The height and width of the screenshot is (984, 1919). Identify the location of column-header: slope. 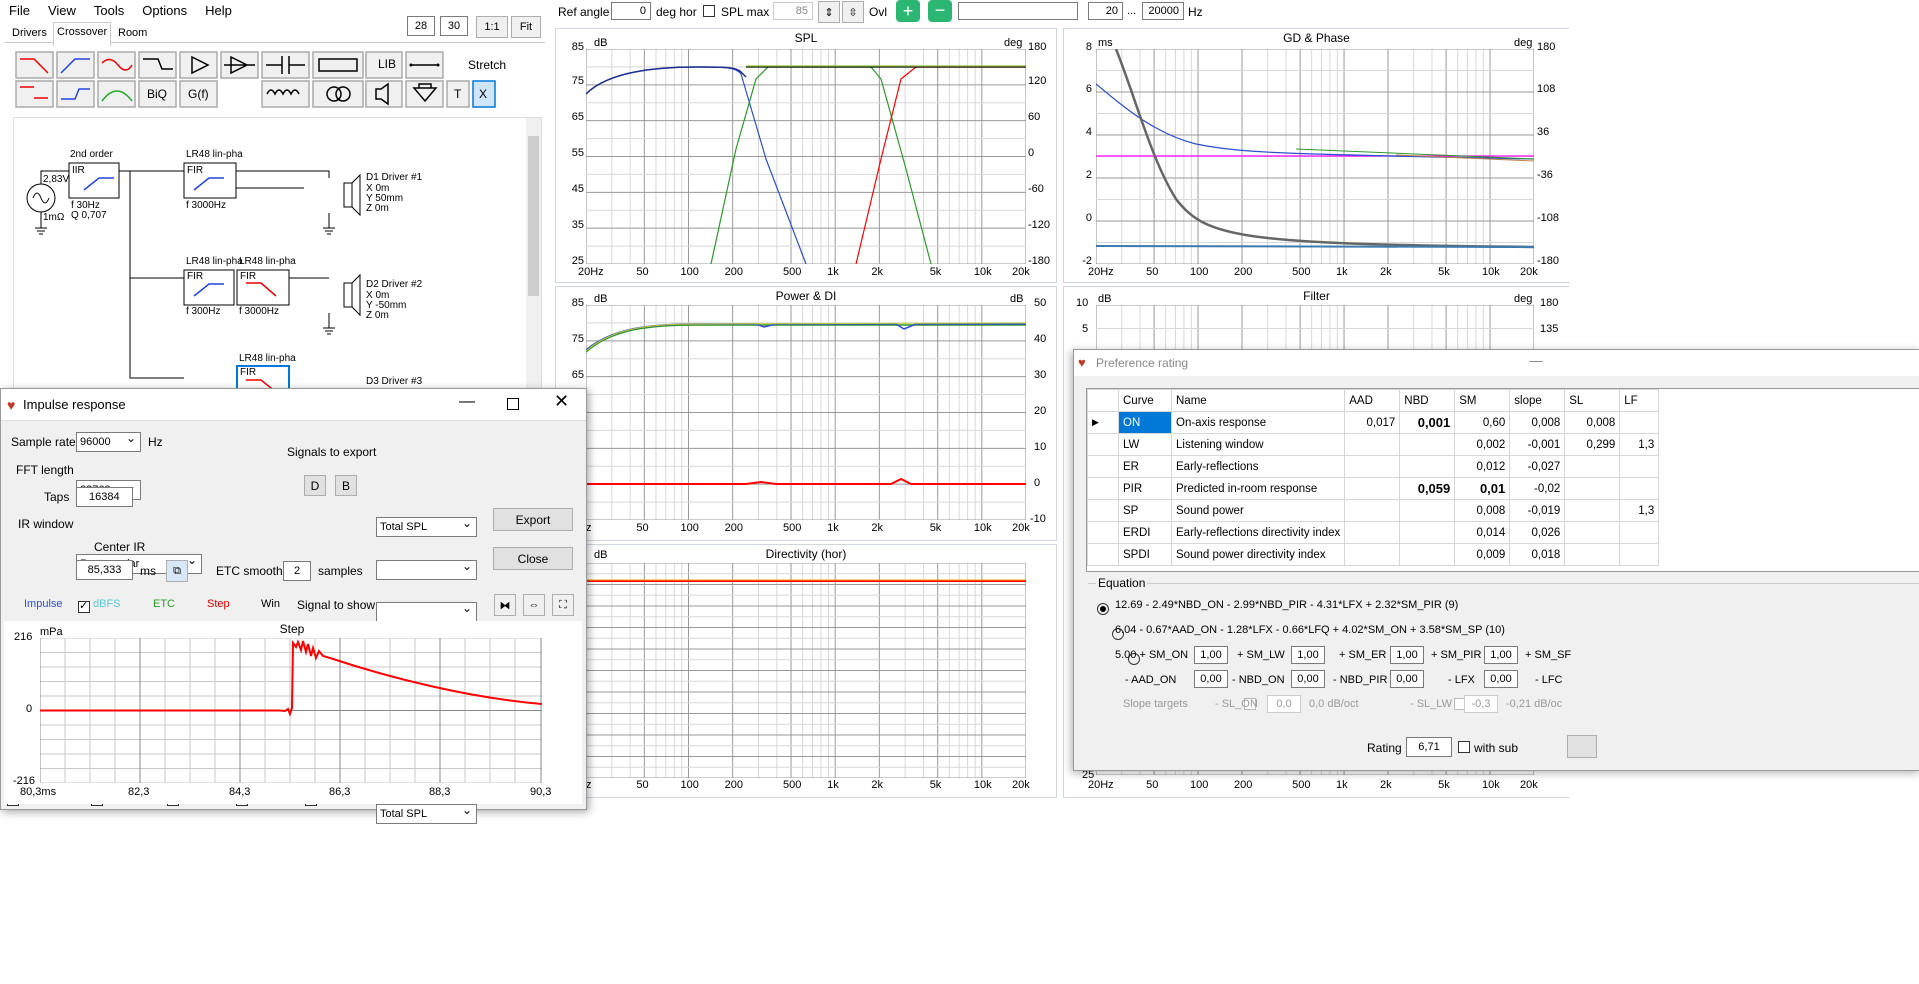
(1537, 400).